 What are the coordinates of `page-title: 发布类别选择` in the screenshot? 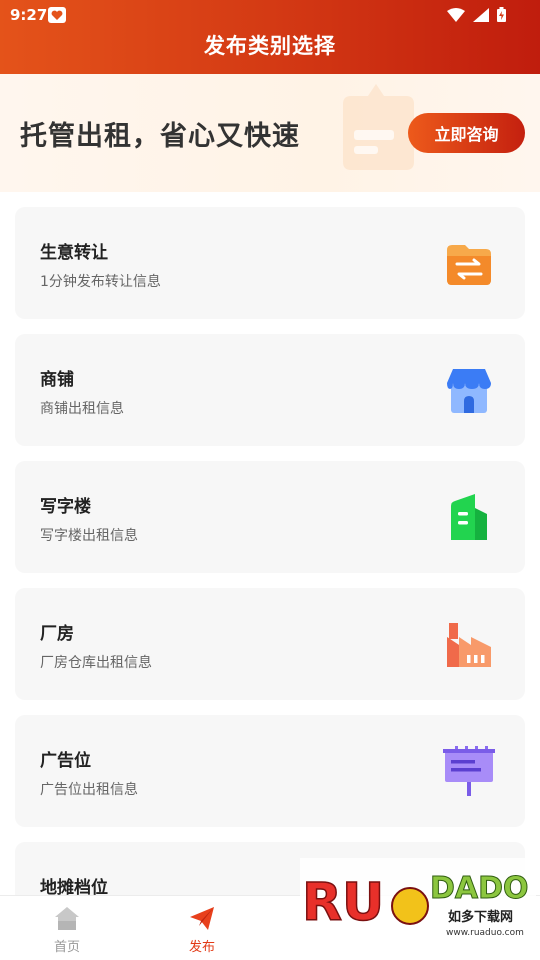 It's located at (270, 46).